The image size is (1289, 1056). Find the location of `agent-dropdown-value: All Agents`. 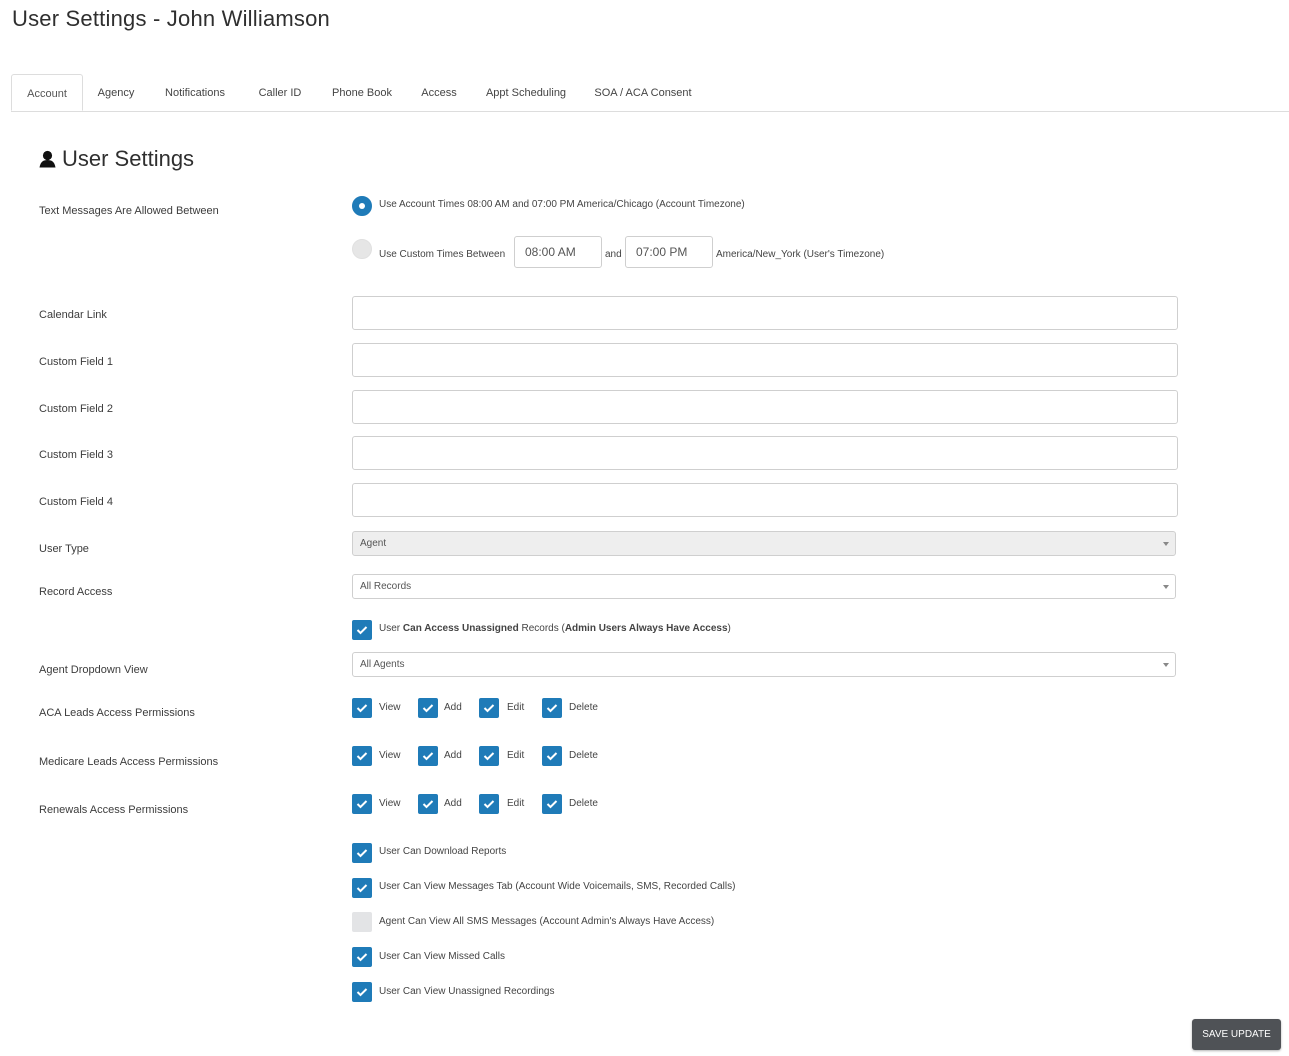

agent-dropdown-value: All Agents is located at coordinates (382, 664).